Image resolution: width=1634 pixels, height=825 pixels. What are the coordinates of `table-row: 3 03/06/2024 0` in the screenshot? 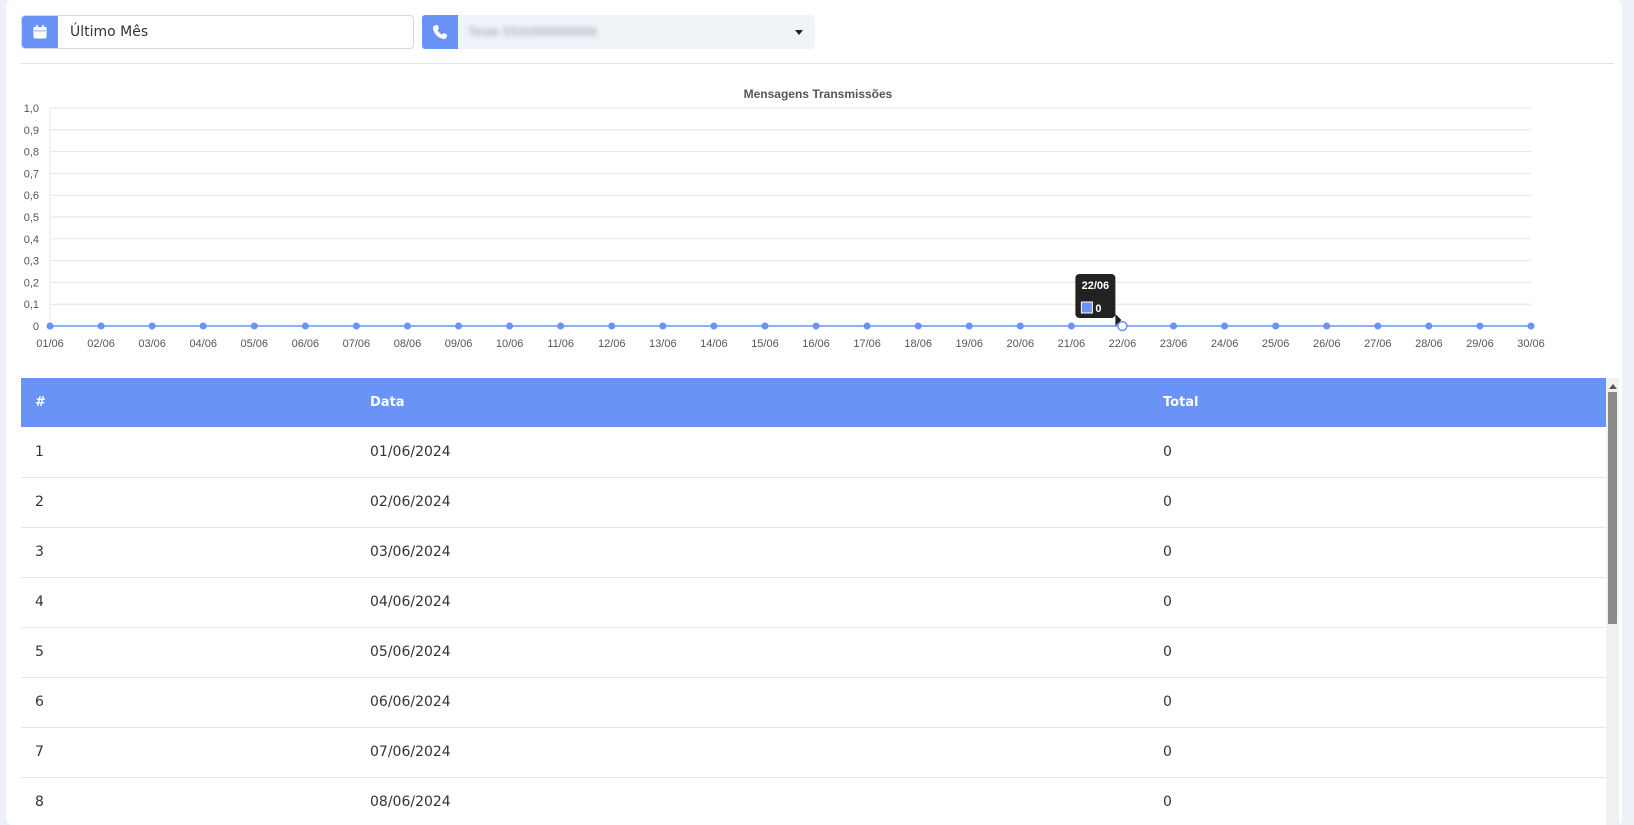 It's located at (813, 552).